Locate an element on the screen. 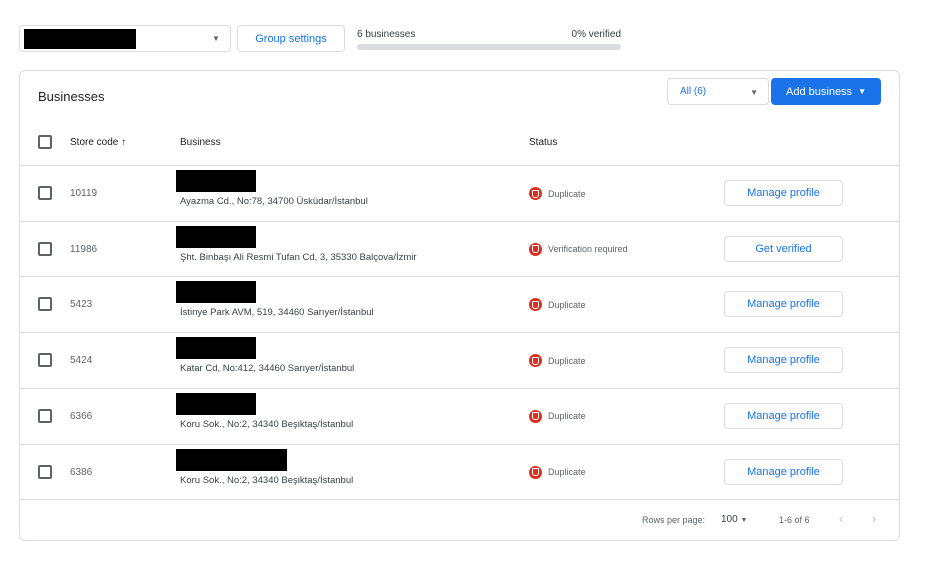 The width and height of the screenshot is (936, 574). store-code: 6366 is located at coordinates (81, 416).